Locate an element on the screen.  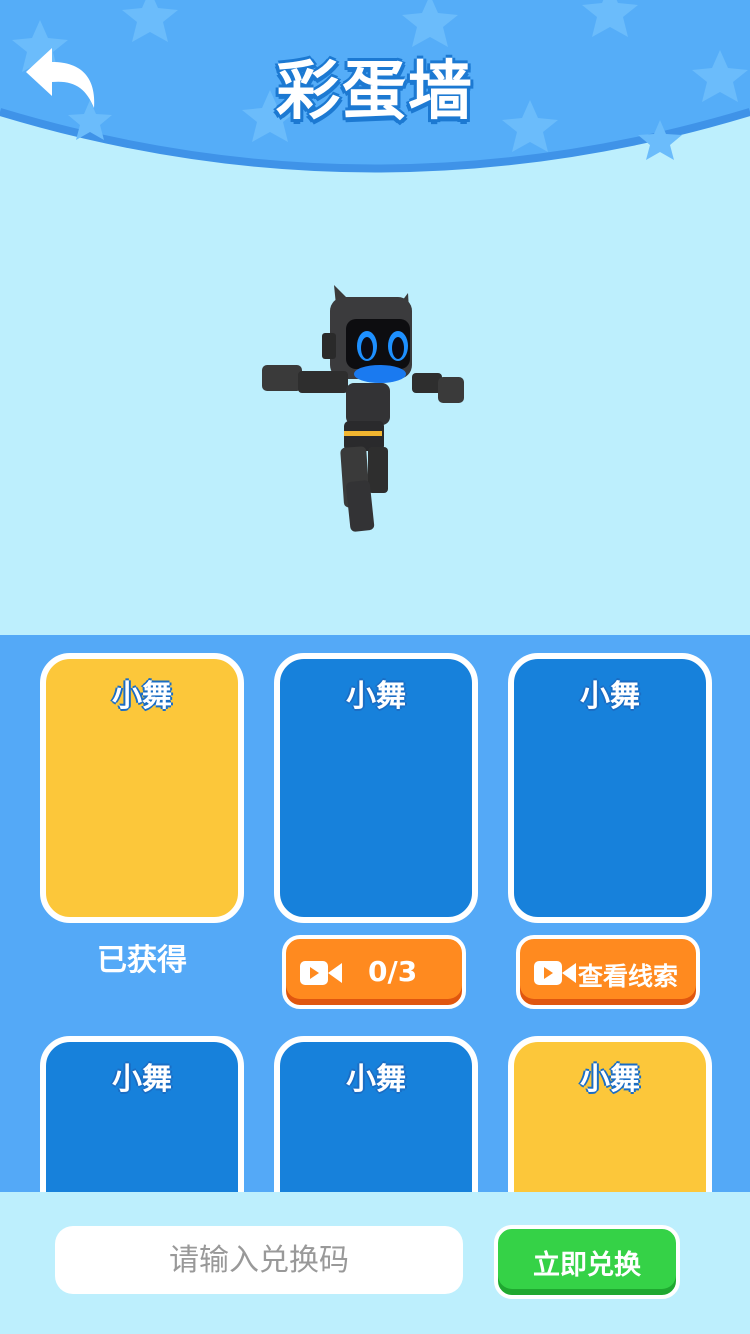
page-title: 彩蛋墙 is located at coordinates (375, 92).